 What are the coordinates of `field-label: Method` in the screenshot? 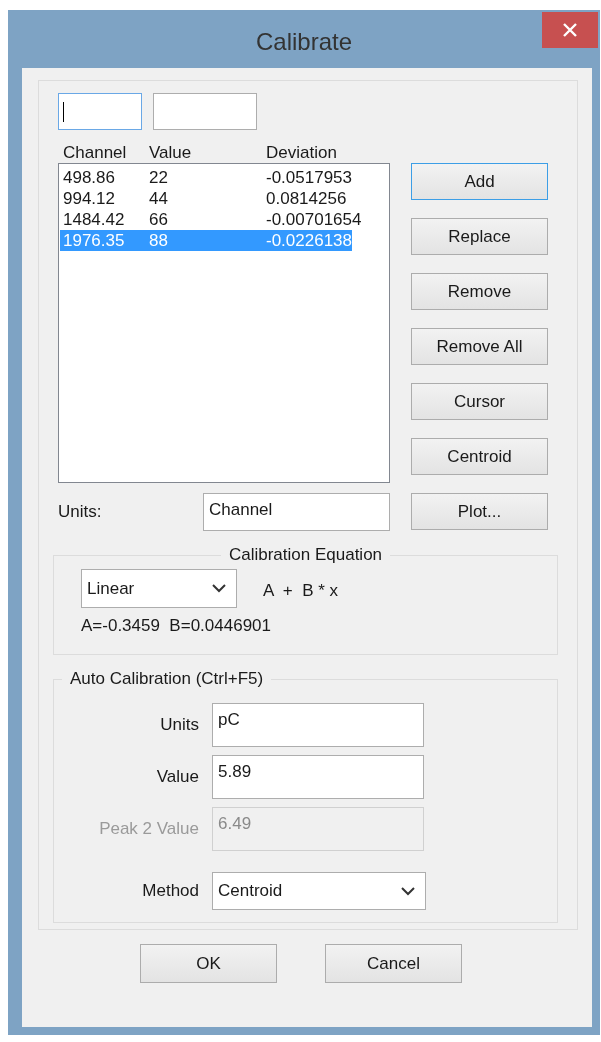 It's located at (170, 891).